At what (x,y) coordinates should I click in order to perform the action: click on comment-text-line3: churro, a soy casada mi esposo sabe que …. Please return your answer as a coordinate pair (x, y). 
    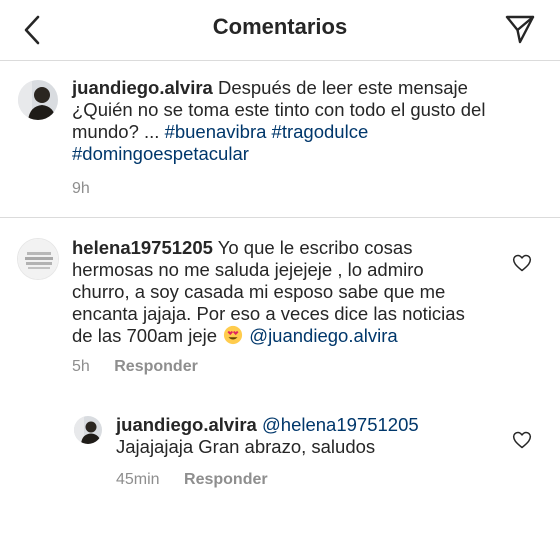
    Looking at the image, I should click on (259, 291).